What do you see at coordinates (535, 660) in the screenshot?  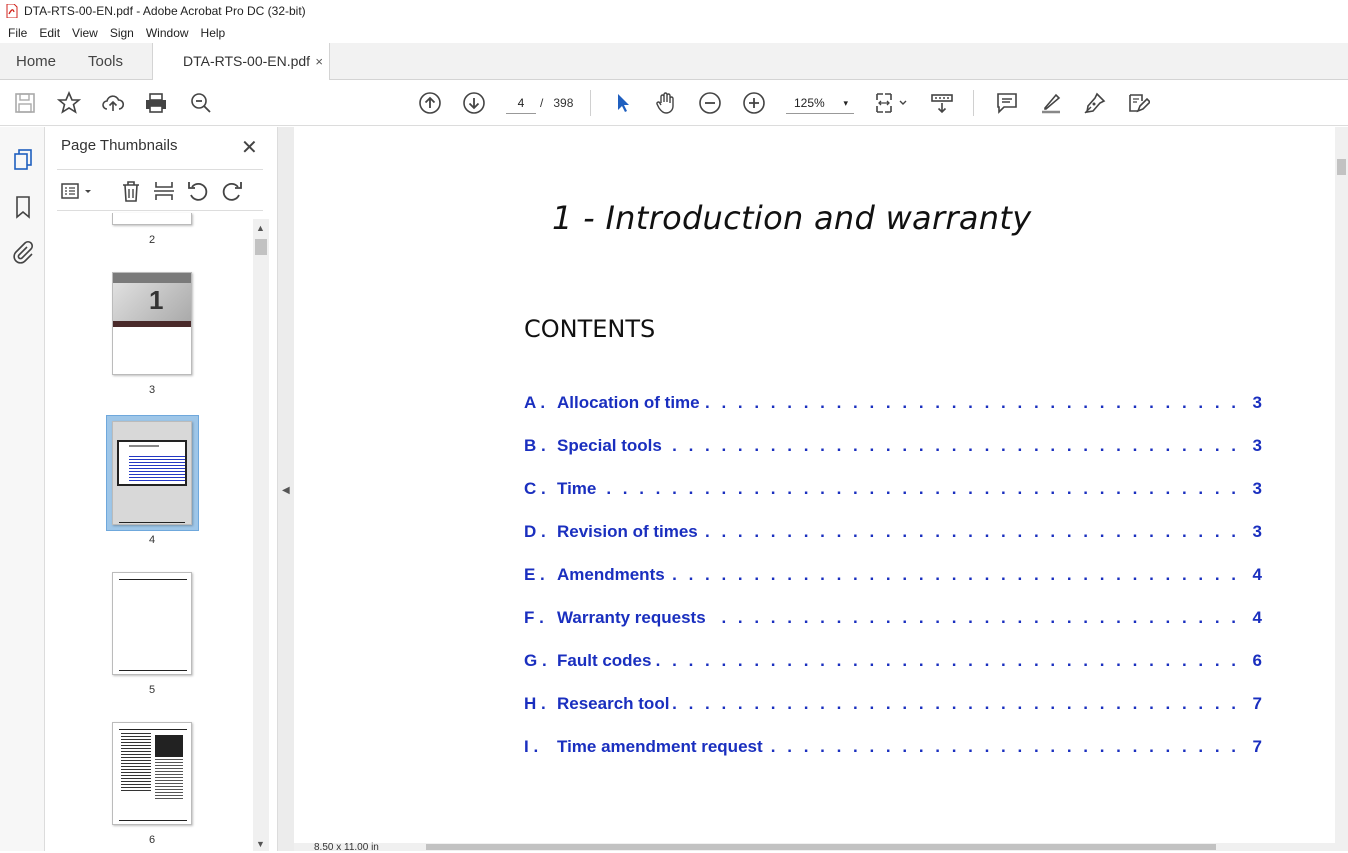 I see `toc-letter: G .` at bounding box center [535, 660].